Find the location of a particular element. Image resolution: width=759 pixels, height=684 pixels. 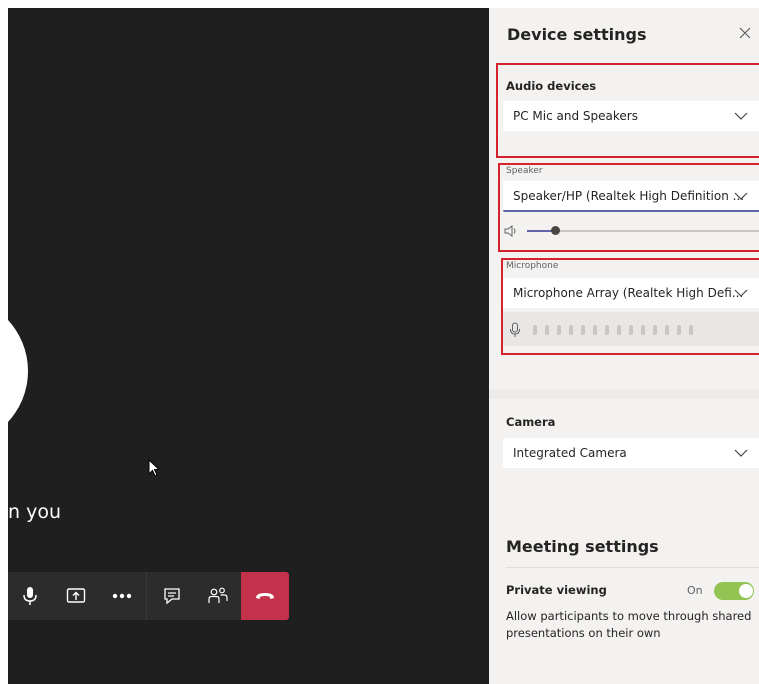

chat-icon is located at coordinates (172, 596).